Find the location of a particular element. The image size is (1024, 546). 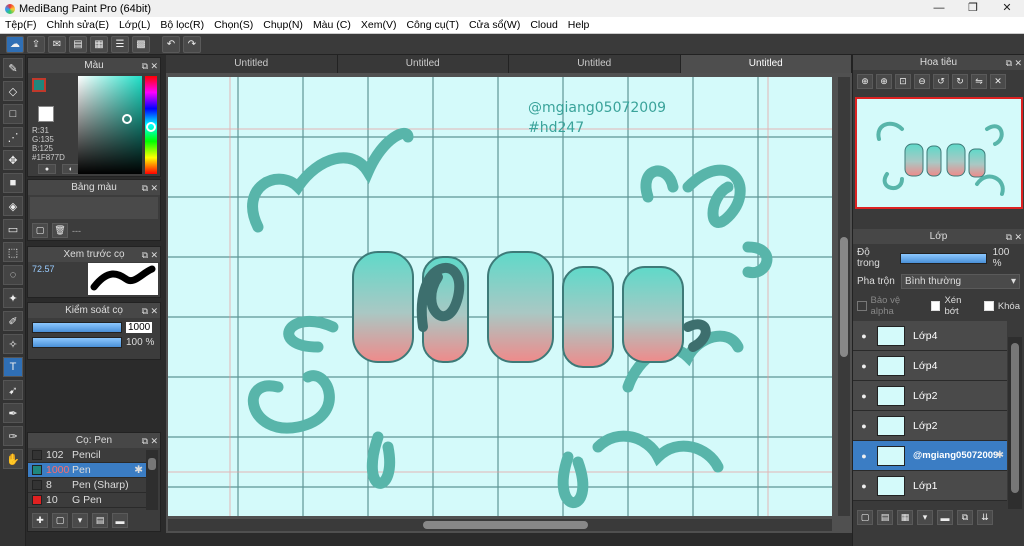

brush-menu-icon: ▾ is located at coordinates (80, 520).